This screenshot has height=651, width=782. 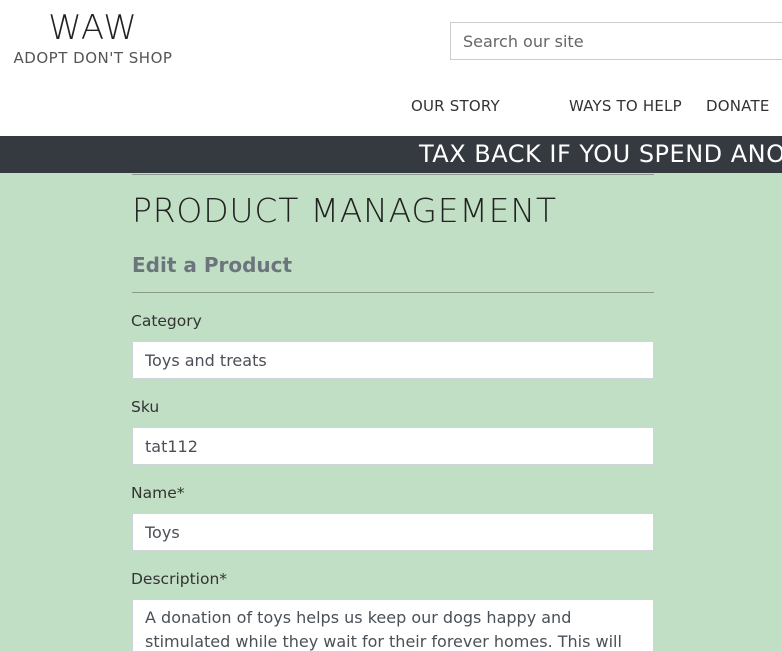 I want to click on search-input, so click(x=616, y=41).